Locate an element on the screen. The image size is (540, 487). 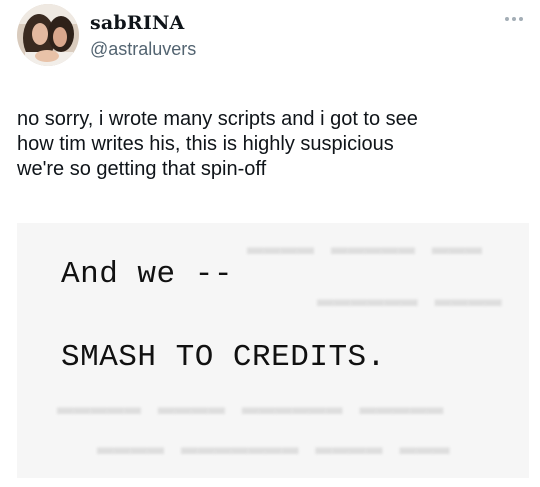
avatar is located at coordinates (48, 35).